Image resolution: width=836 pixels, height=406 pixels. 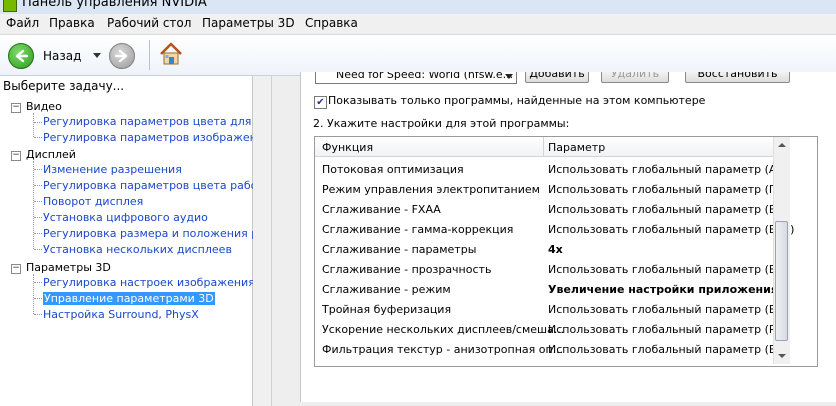 I want to click on setting-cell: 4x, so click(x=555, y=249).